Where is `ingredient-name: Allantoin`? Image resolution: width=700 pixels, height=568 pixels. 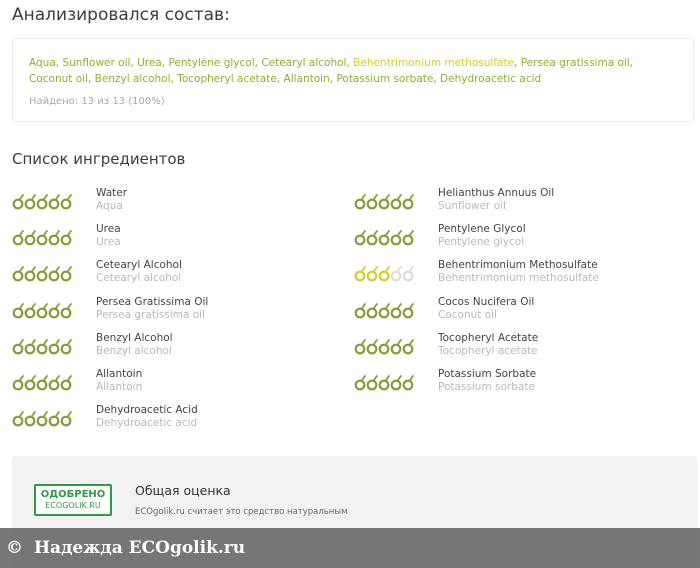 ingredient-name: Allantoin is located at coordinates (119, 374).